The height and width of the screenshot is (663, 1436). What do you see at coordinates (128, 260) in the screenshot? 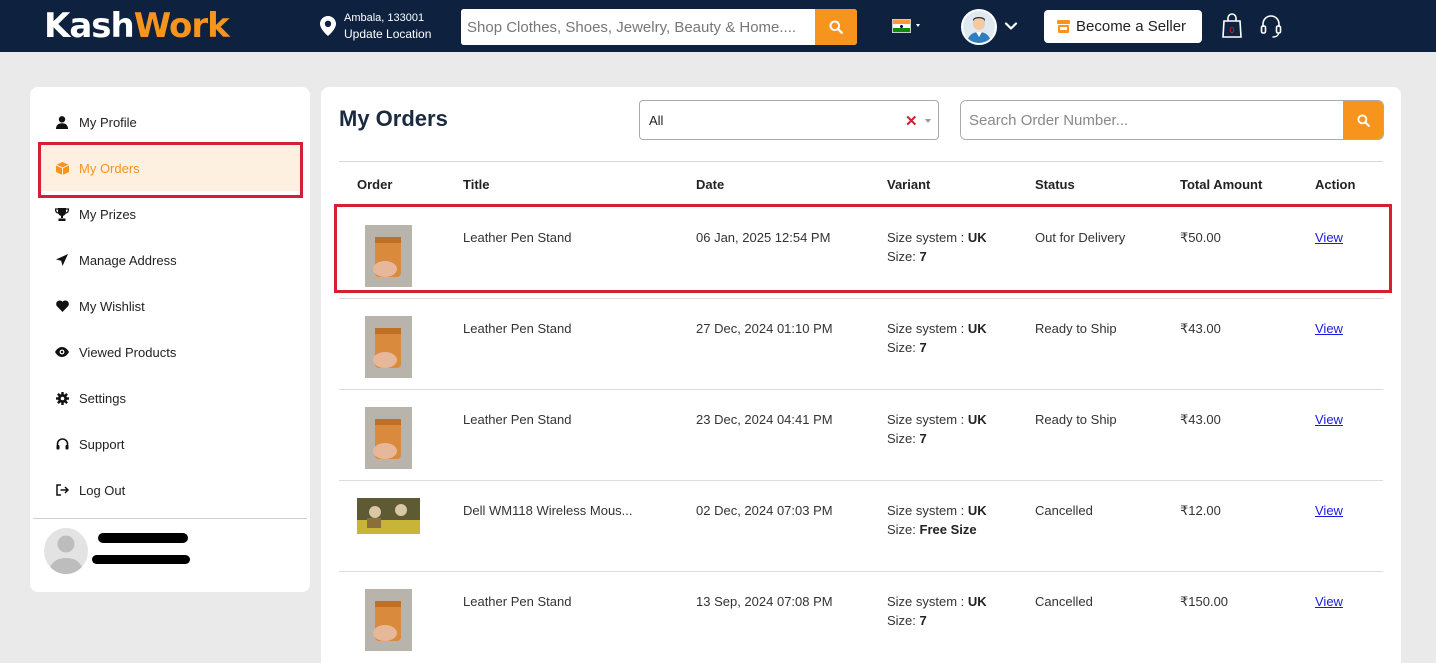
I see `sidebar-item-label: Manage Address` at bounding box center [128, 260].